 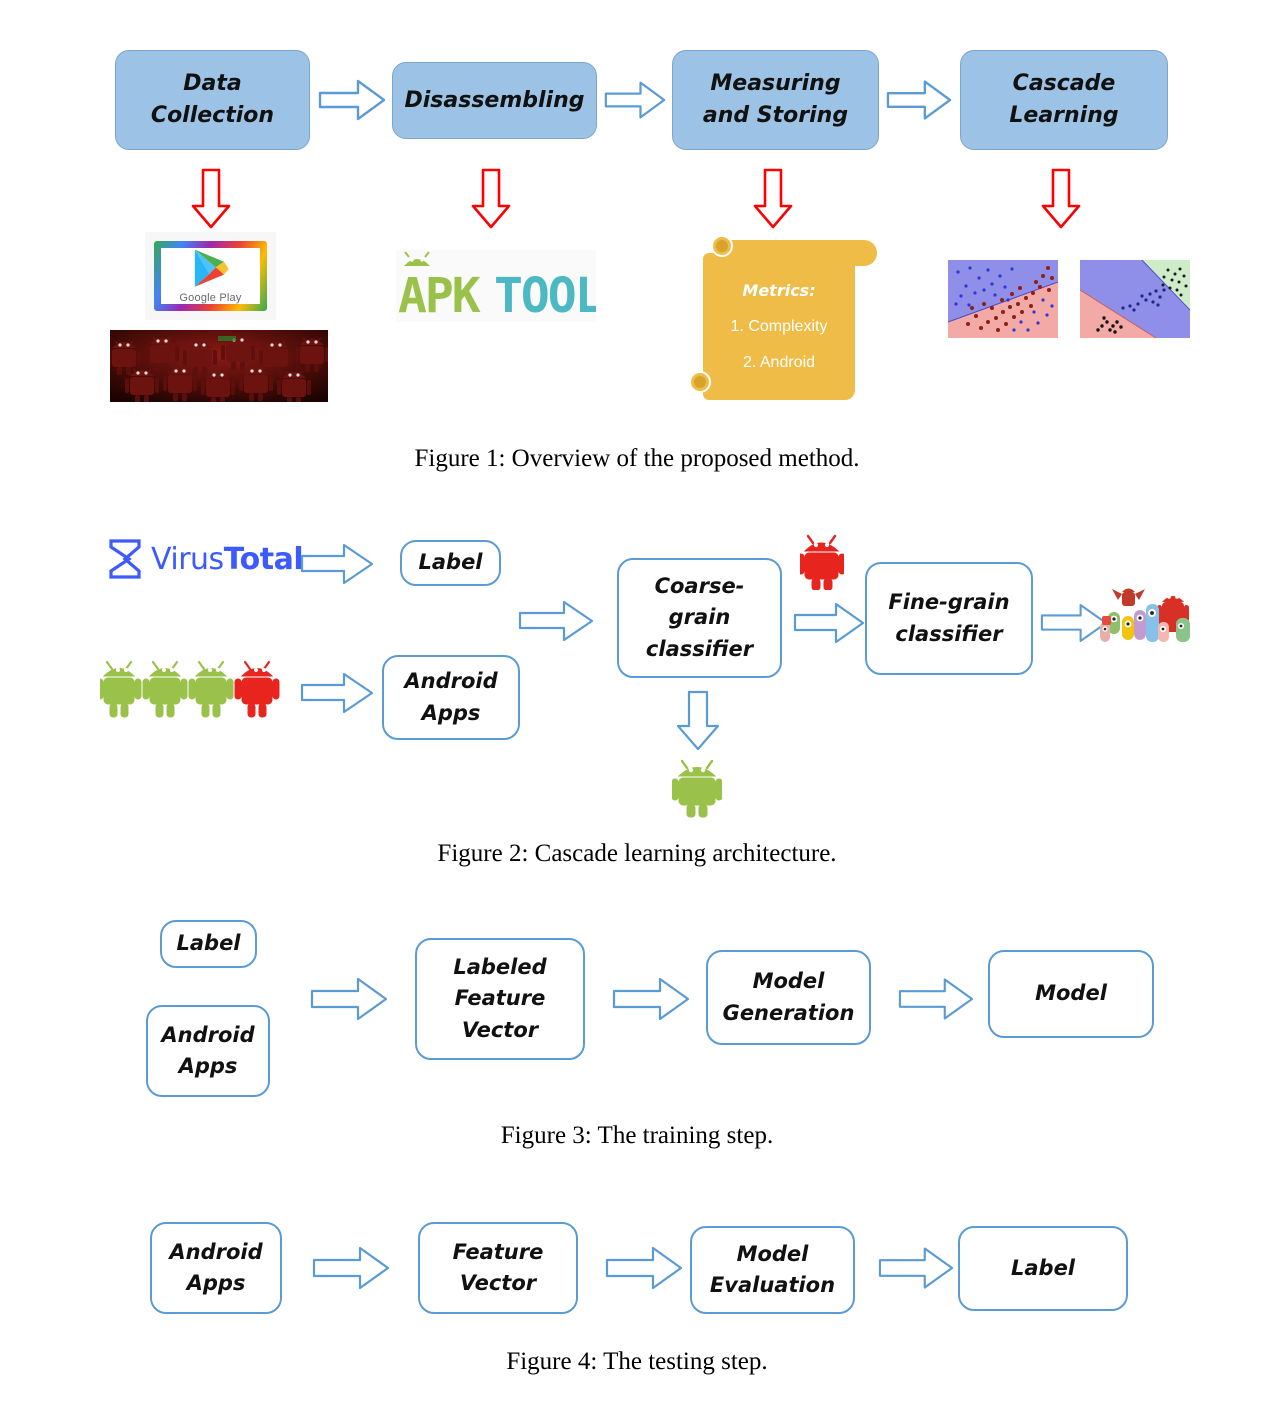 What do you see at coordinates (1135, 299) in the screenshot?
I see `decision-plot-multiclass` at bounding box center [1135, 299].